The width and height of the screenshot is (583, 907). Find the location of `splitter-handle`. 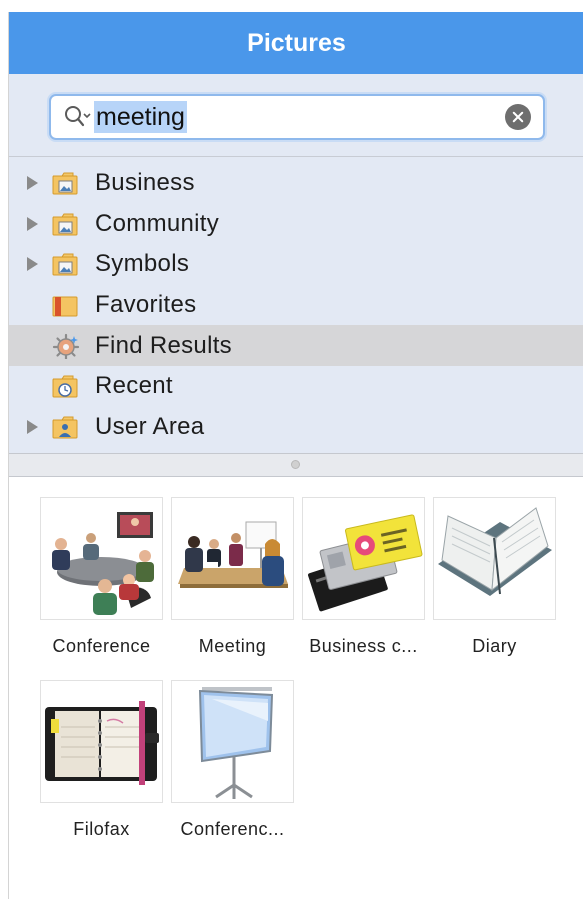

splitter-handle is located at coordinates (295, 464).